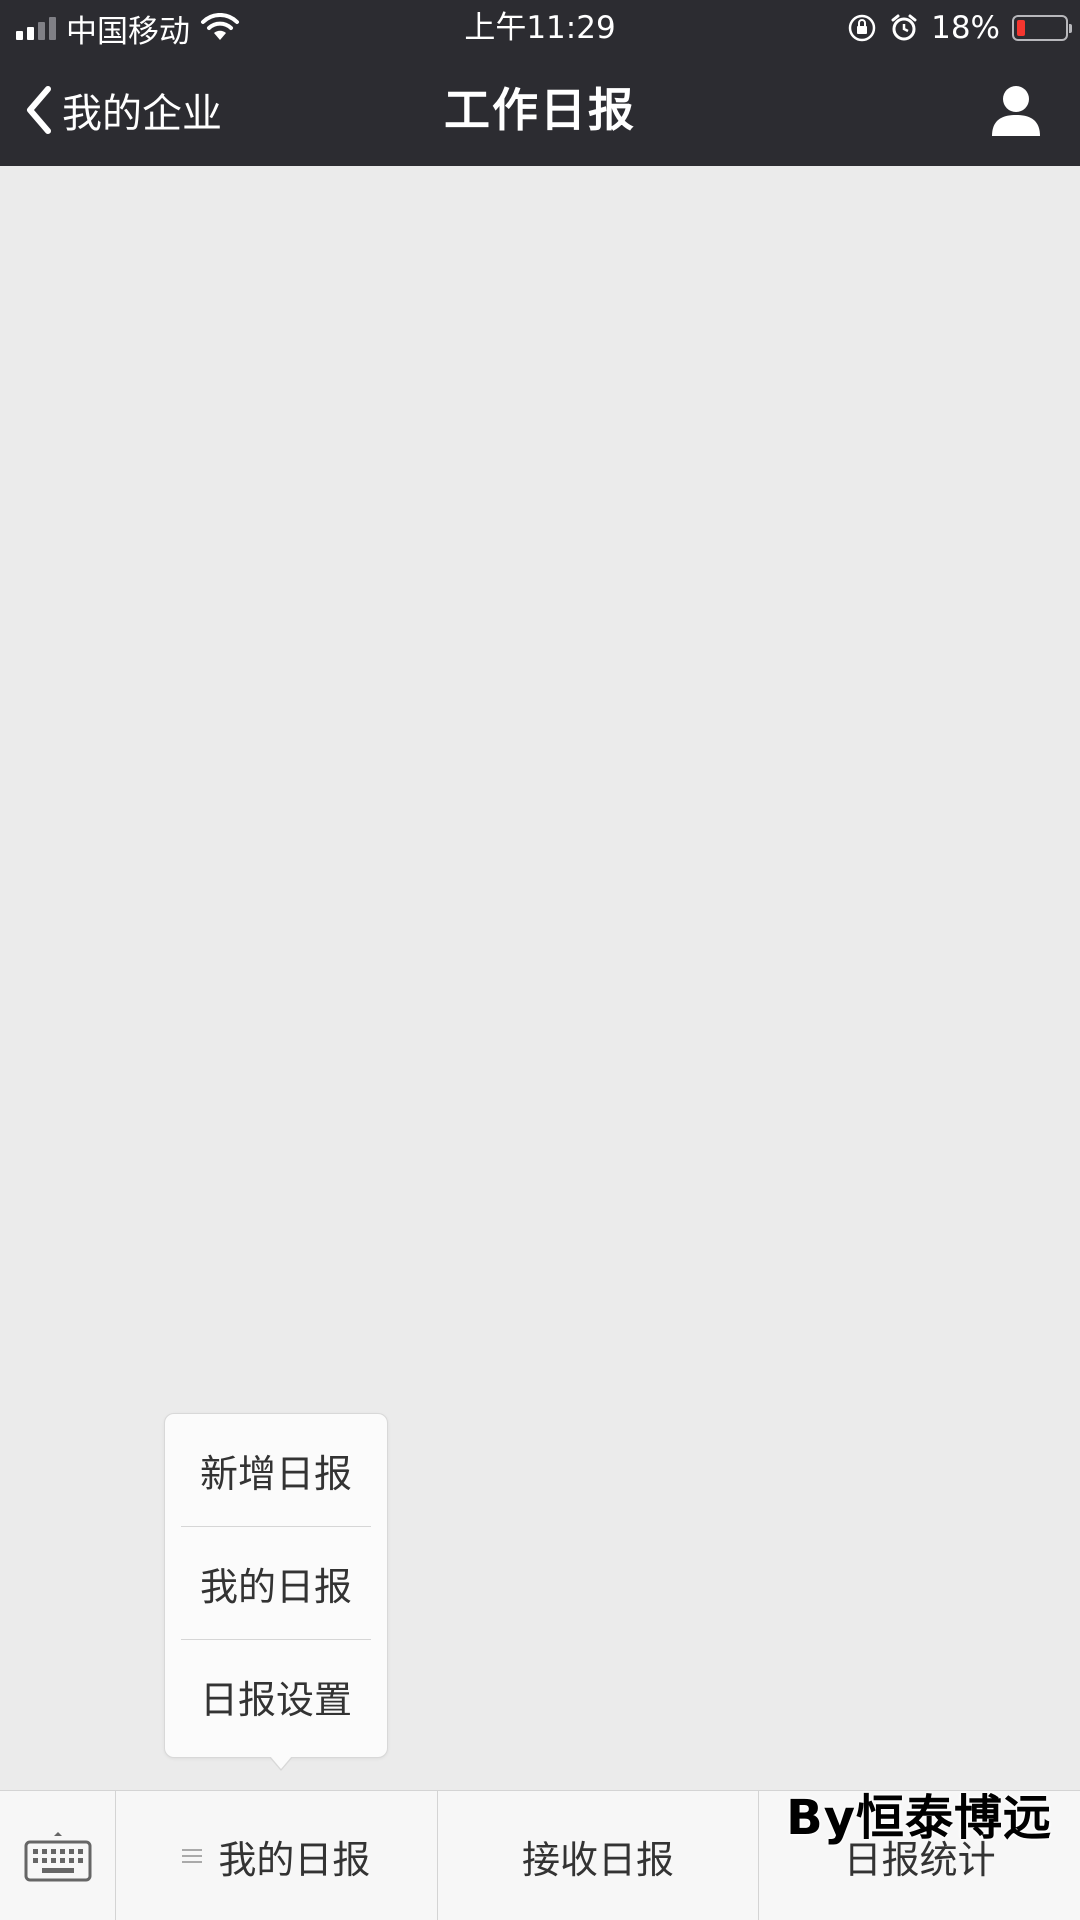  I want to click on popup-menu: 新增日报 我的日报 日报设置, so click(276, 1592).